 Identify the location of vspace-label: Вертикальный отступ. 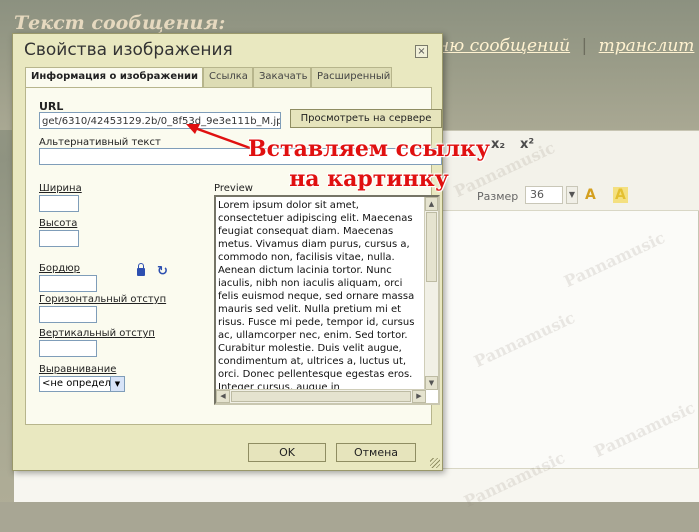
(97, 333).